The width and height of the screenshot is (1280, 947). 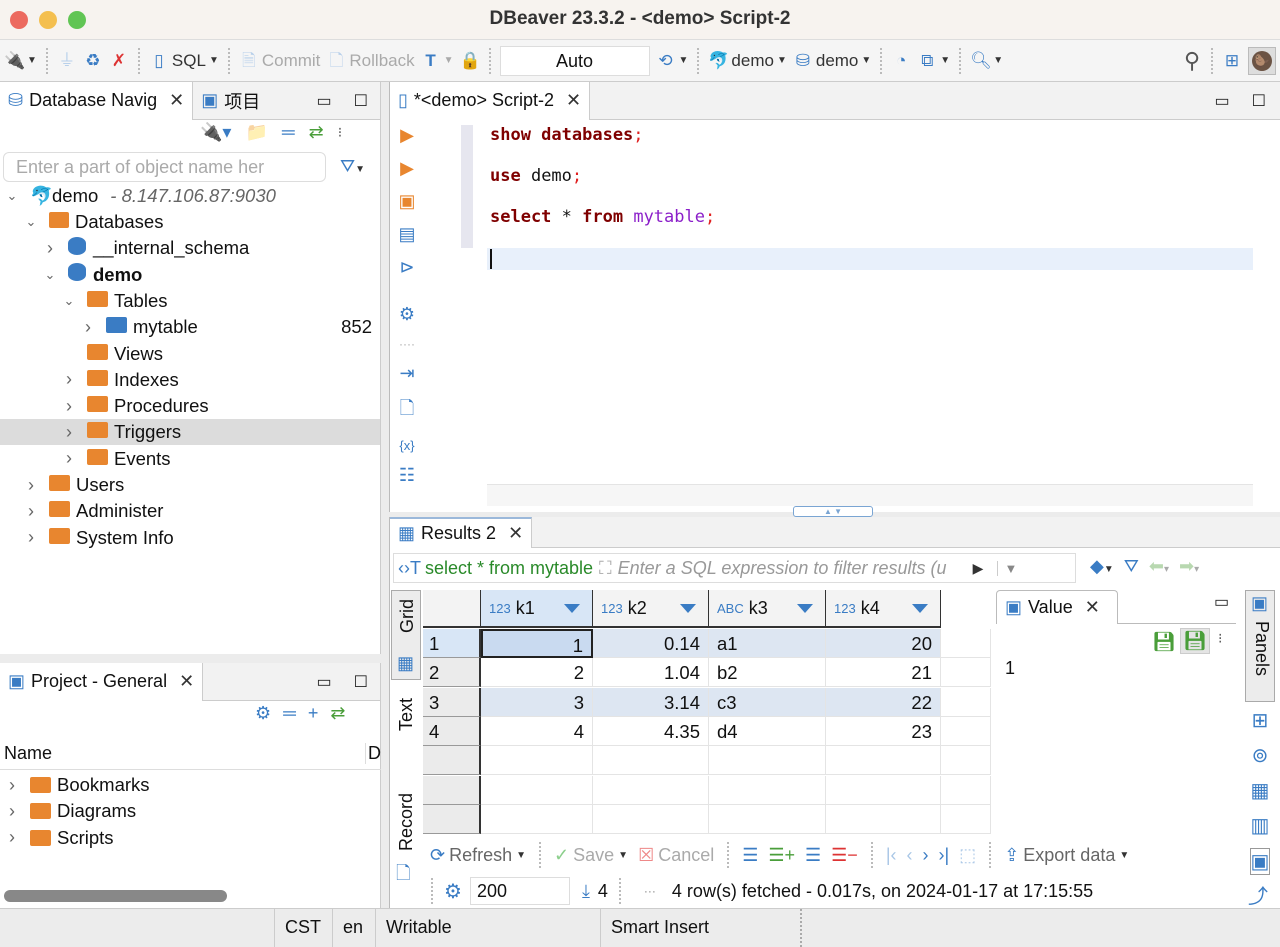 I want to click on navigator-filter-input: Enter a part of object name her, so click(x=164, y=167).